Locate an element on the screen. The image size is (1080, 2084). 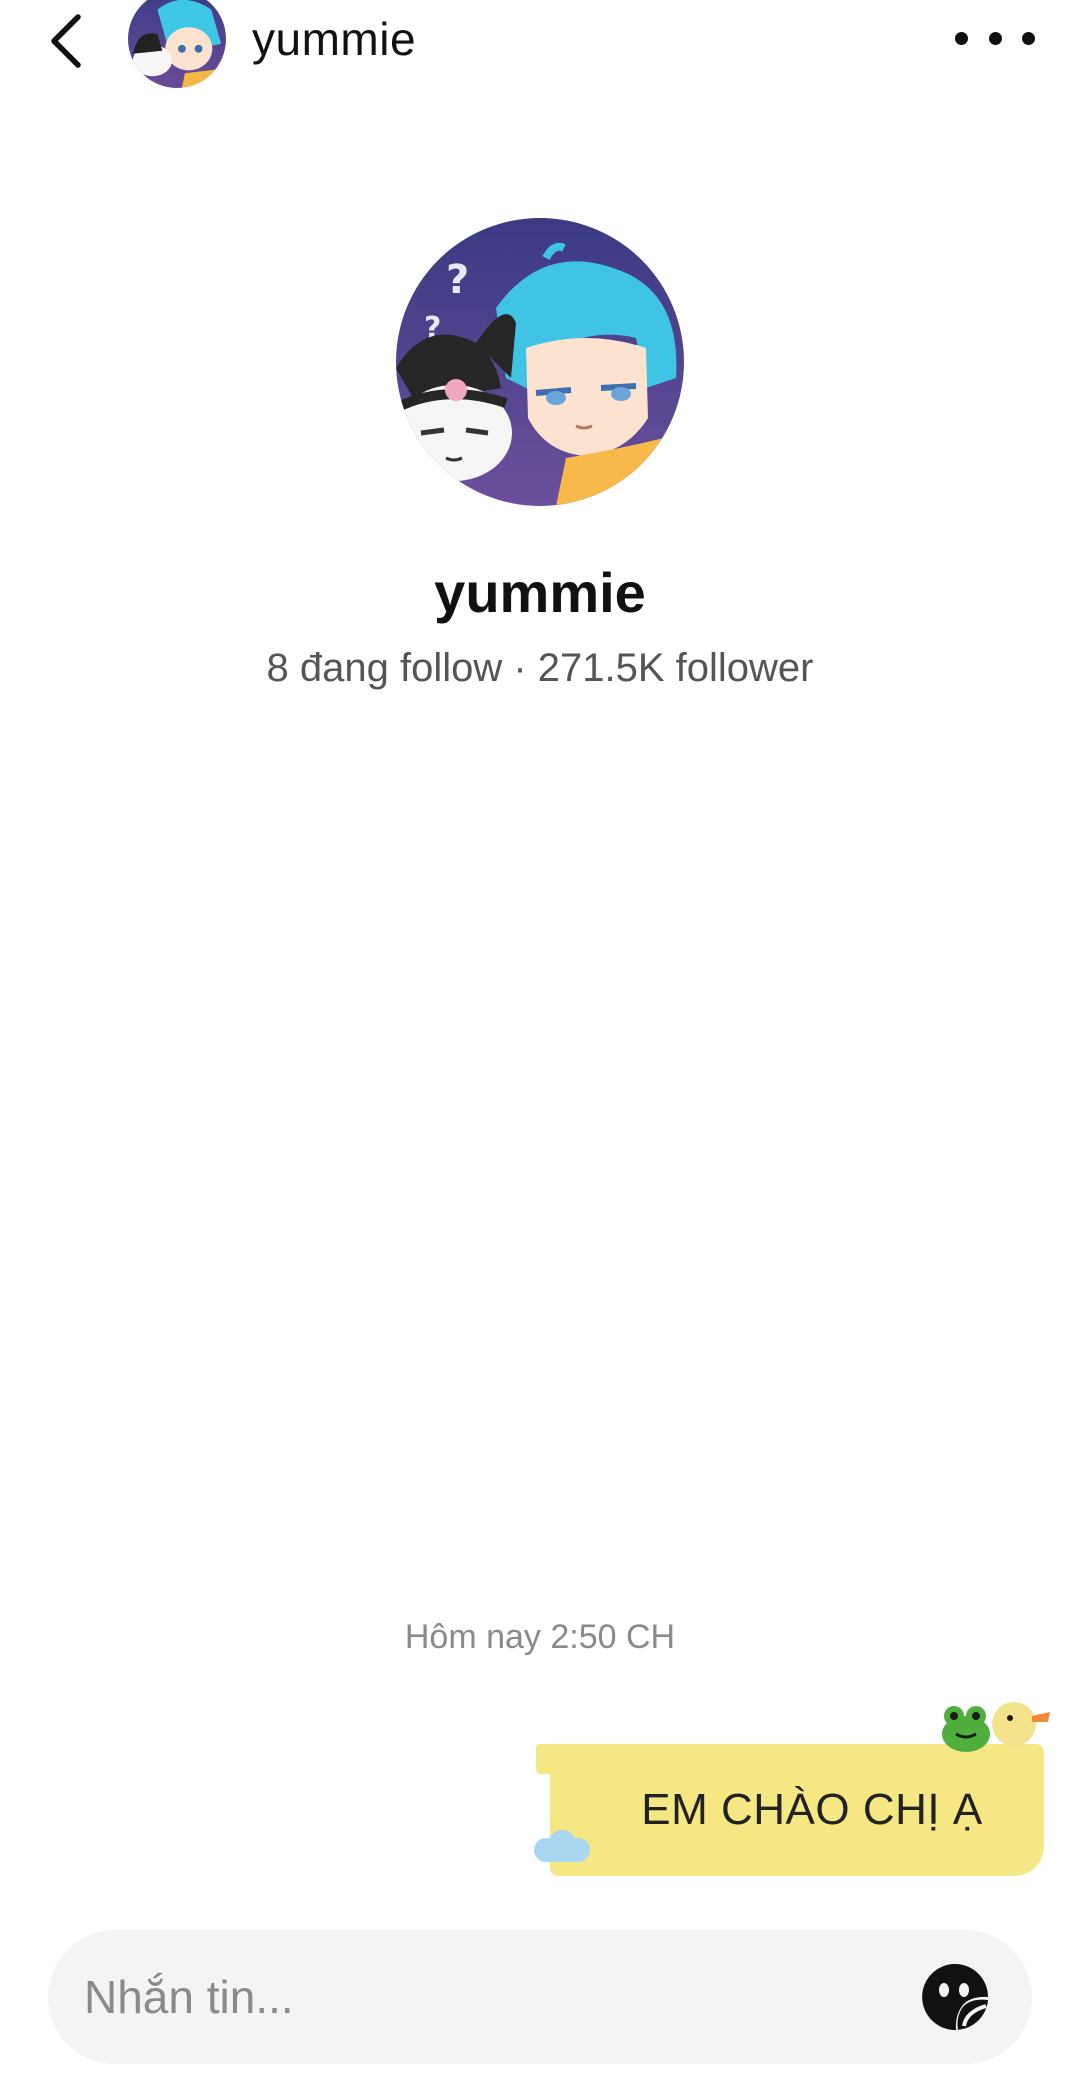
message-bubble-outgoing: EM CHÀO CHỊ Ạ is located at coordinates (795, 1795).